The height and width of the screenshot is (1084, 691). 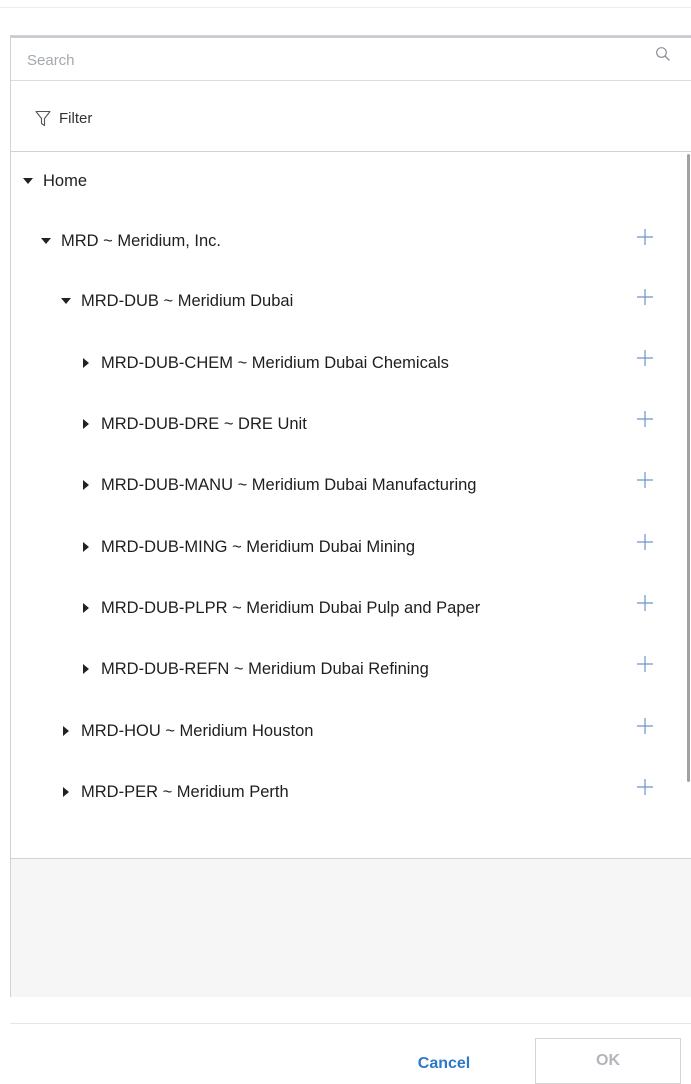 I want to click on search-bar, so click(x=351, y=58).